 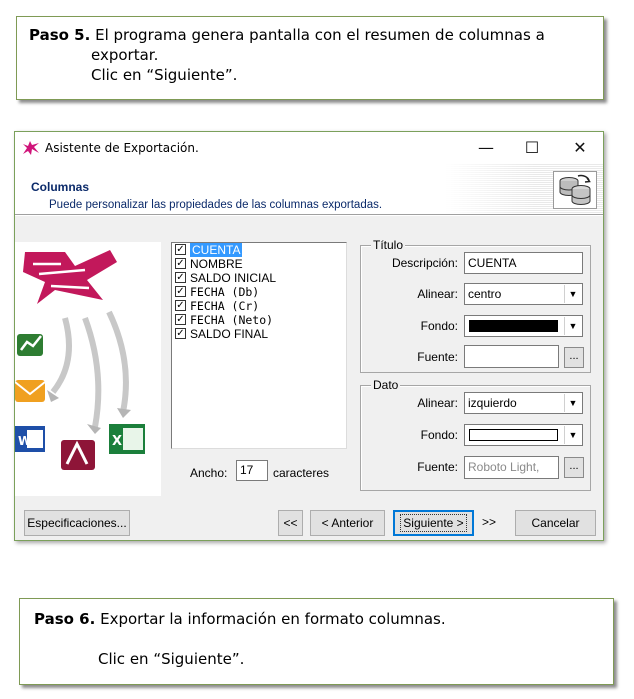 What do you see at coordinates (60, 187) in the screenshot?
I see `header-title: Columnas` at bounding box center [60, 187].